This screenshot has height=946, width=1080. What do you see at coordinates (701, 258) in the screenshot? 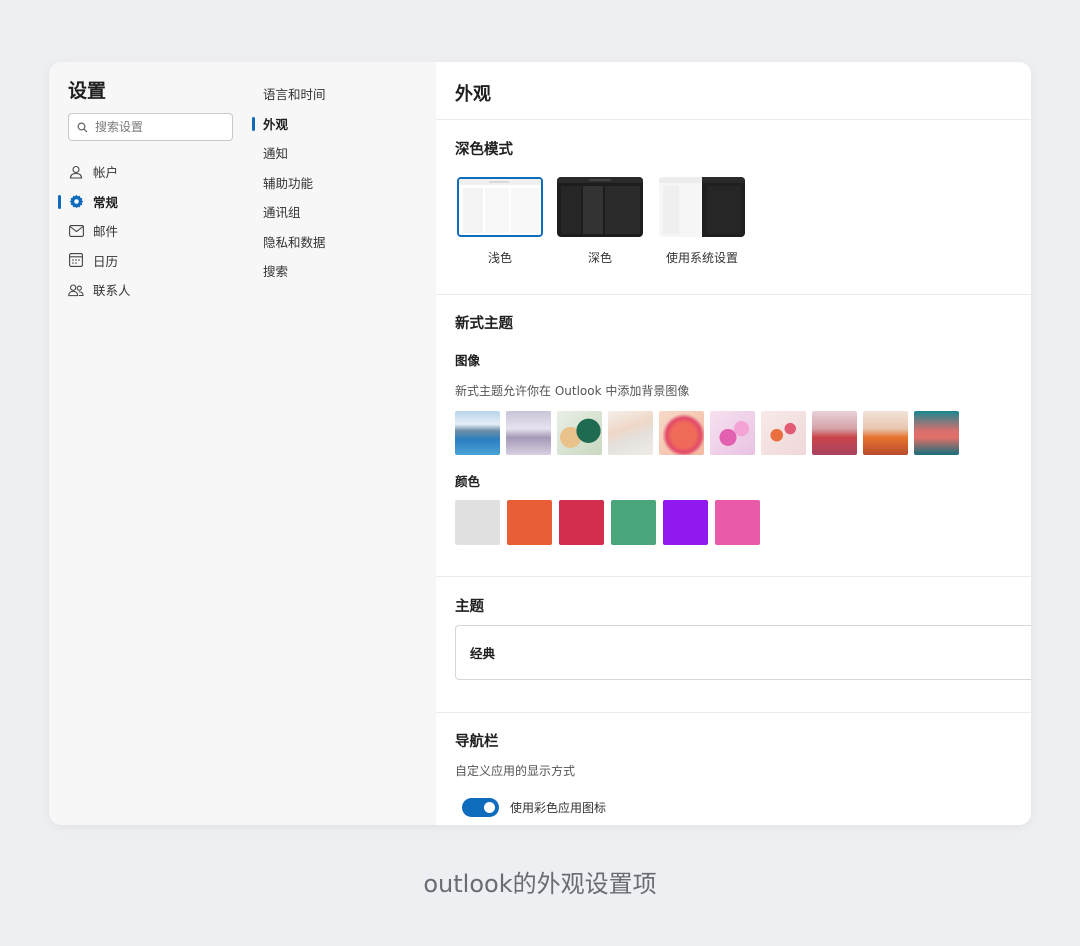
I see `system-mode-label: 使用系统设置` at bounding box center [701, 258].